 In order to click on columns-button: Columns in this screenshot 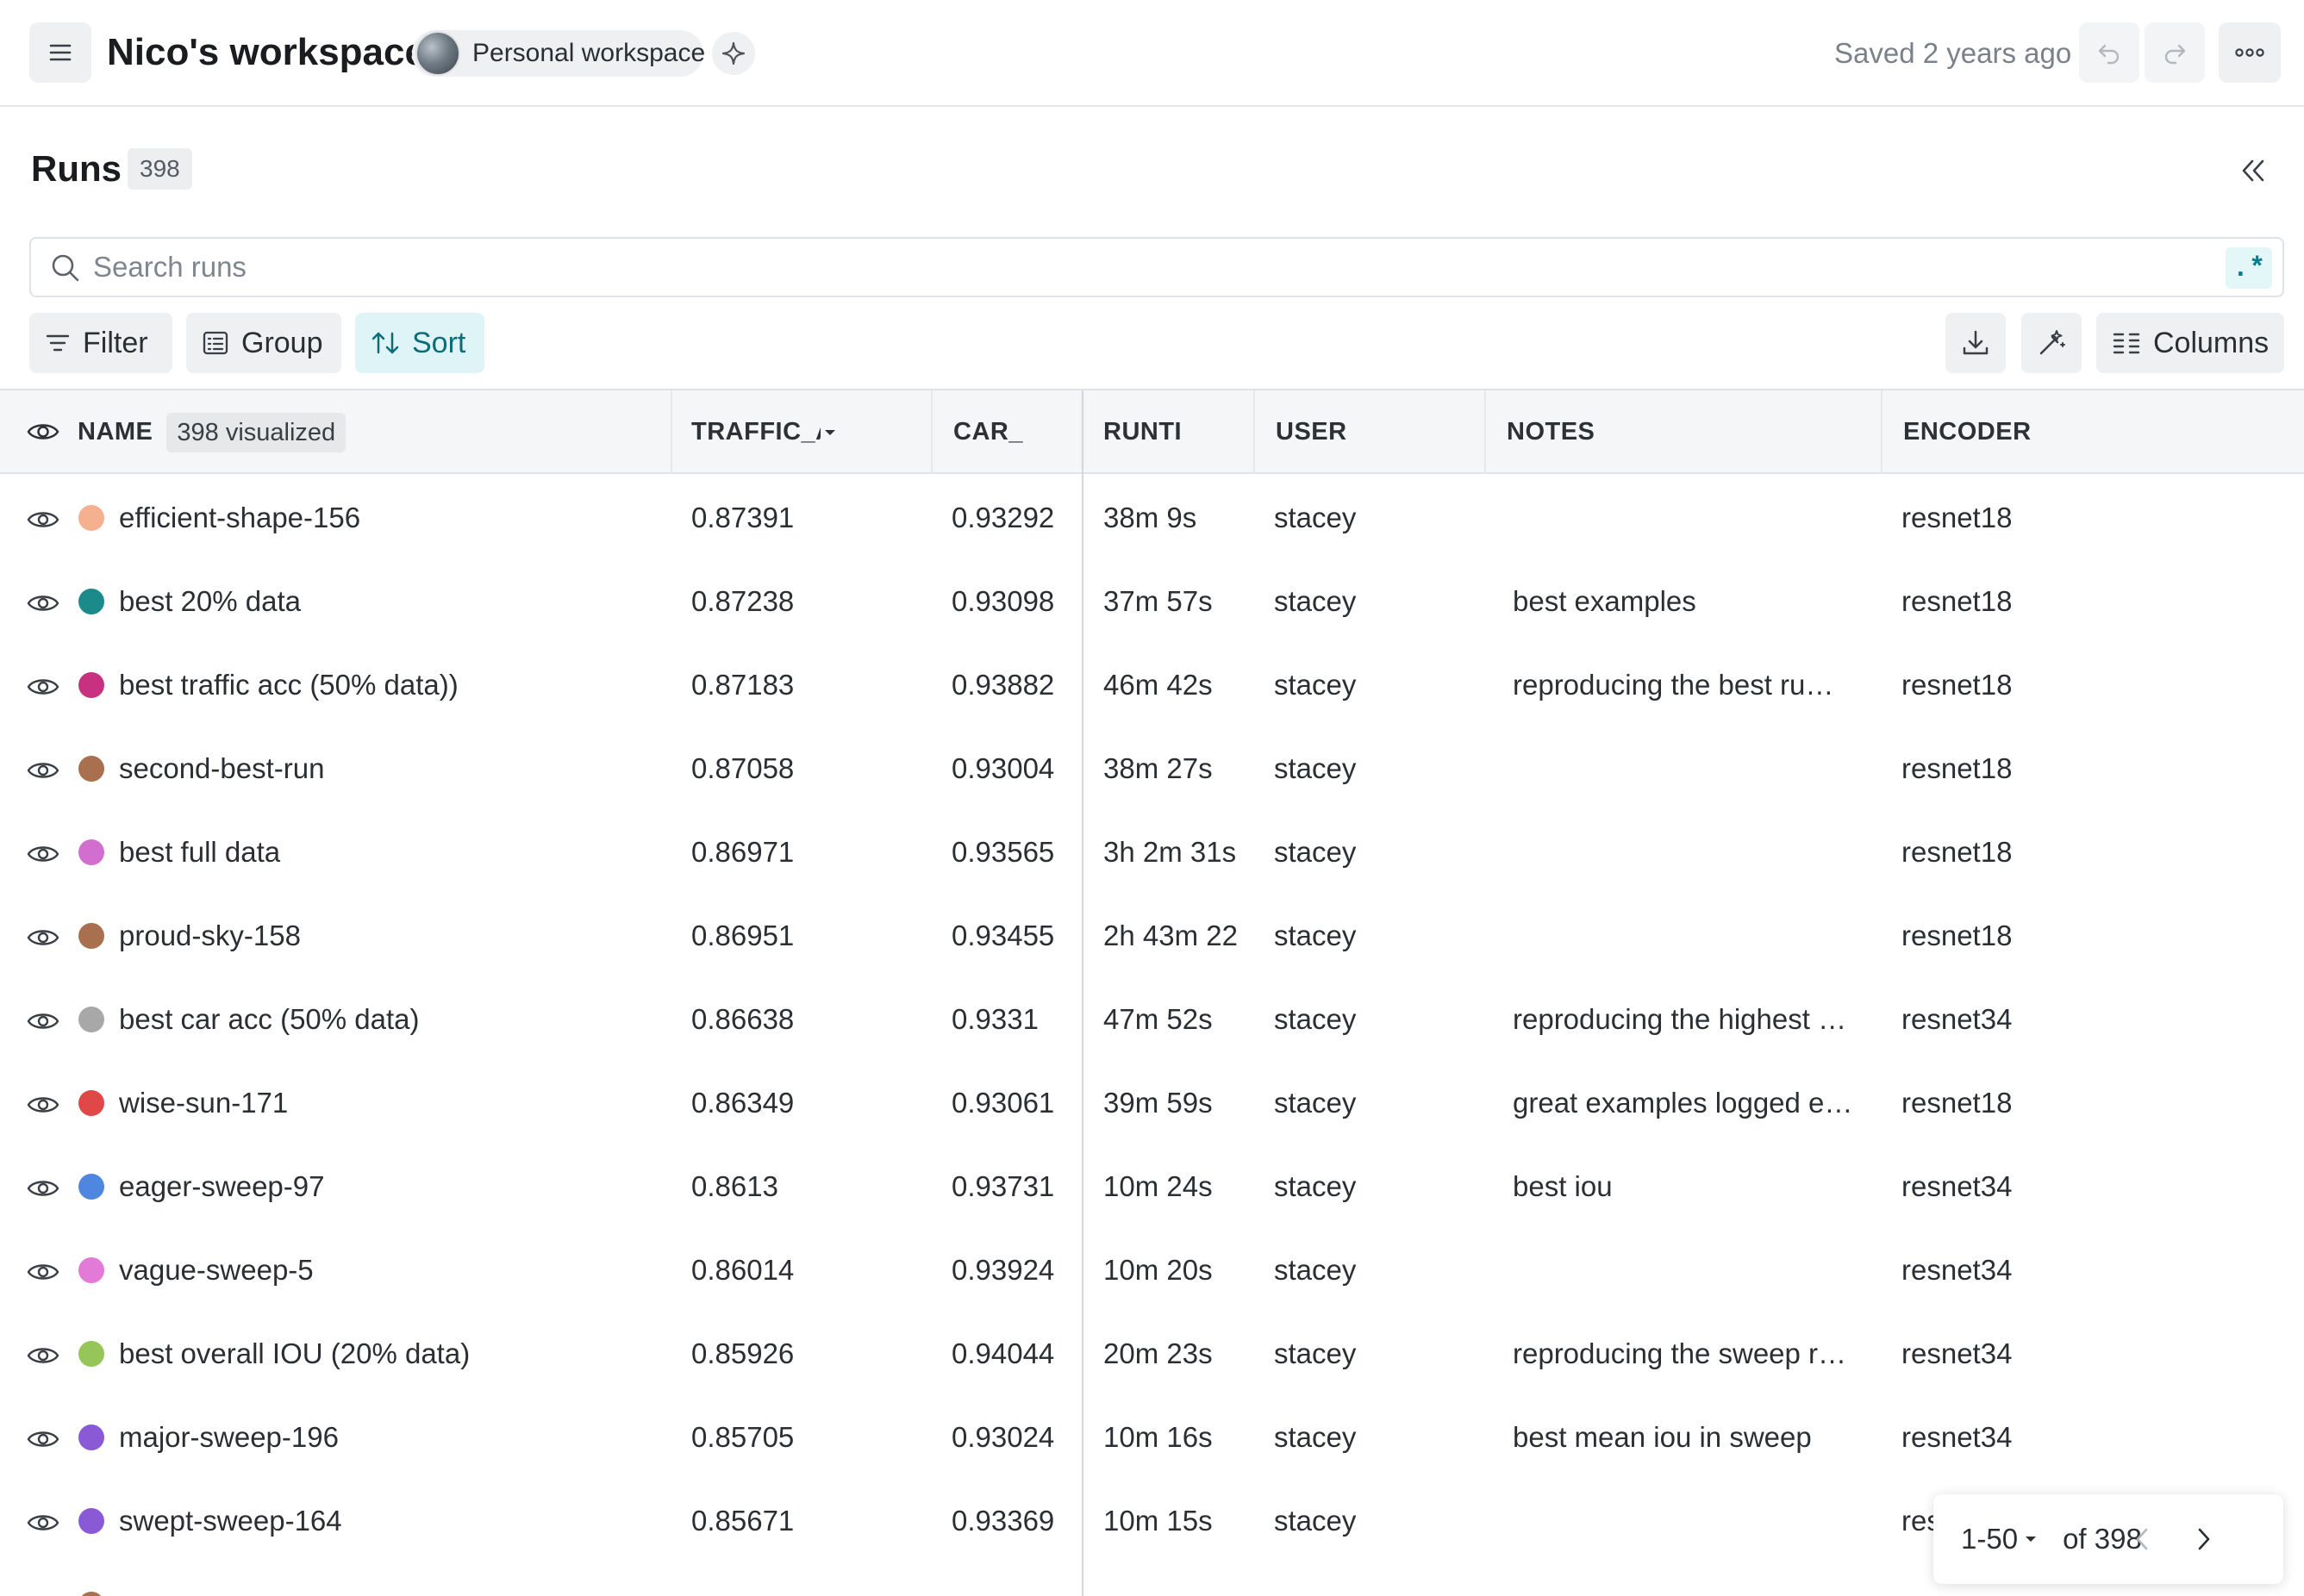, I will do `click(2190, 343)`.